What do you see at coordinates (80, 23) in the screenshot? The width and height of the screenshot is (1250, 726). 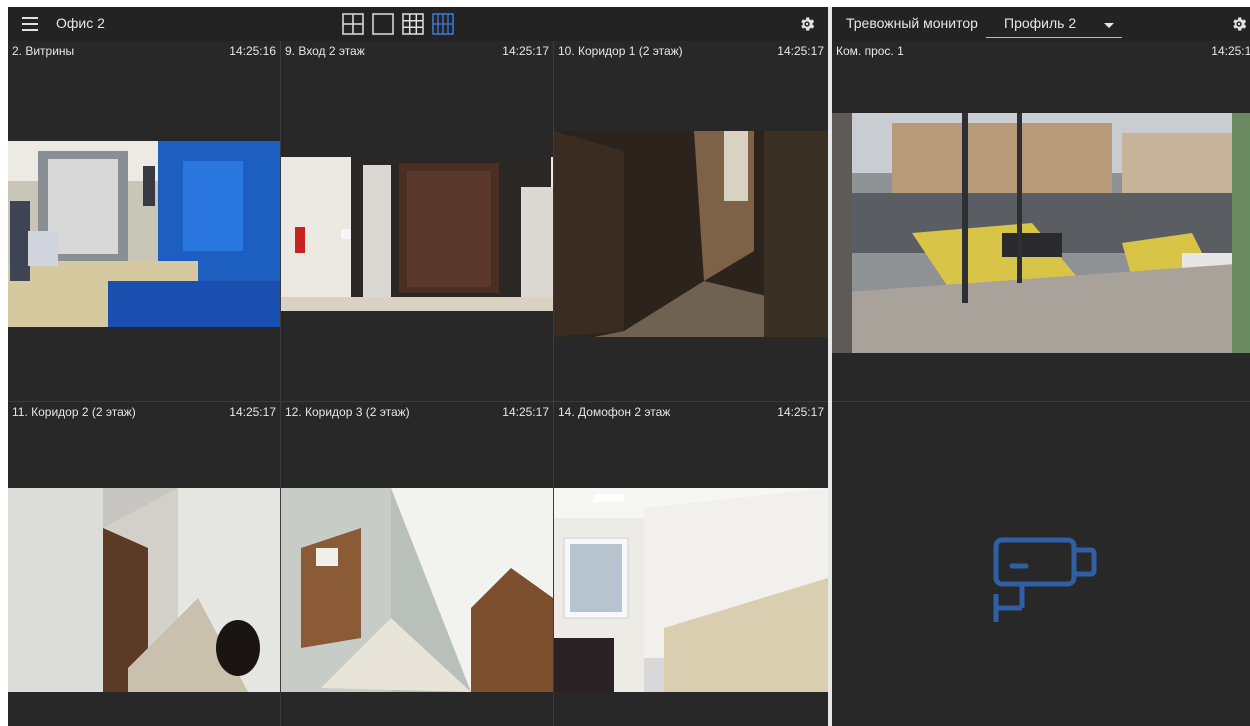 I see `page-title: Офис 2` at bounding box center [80, 23].